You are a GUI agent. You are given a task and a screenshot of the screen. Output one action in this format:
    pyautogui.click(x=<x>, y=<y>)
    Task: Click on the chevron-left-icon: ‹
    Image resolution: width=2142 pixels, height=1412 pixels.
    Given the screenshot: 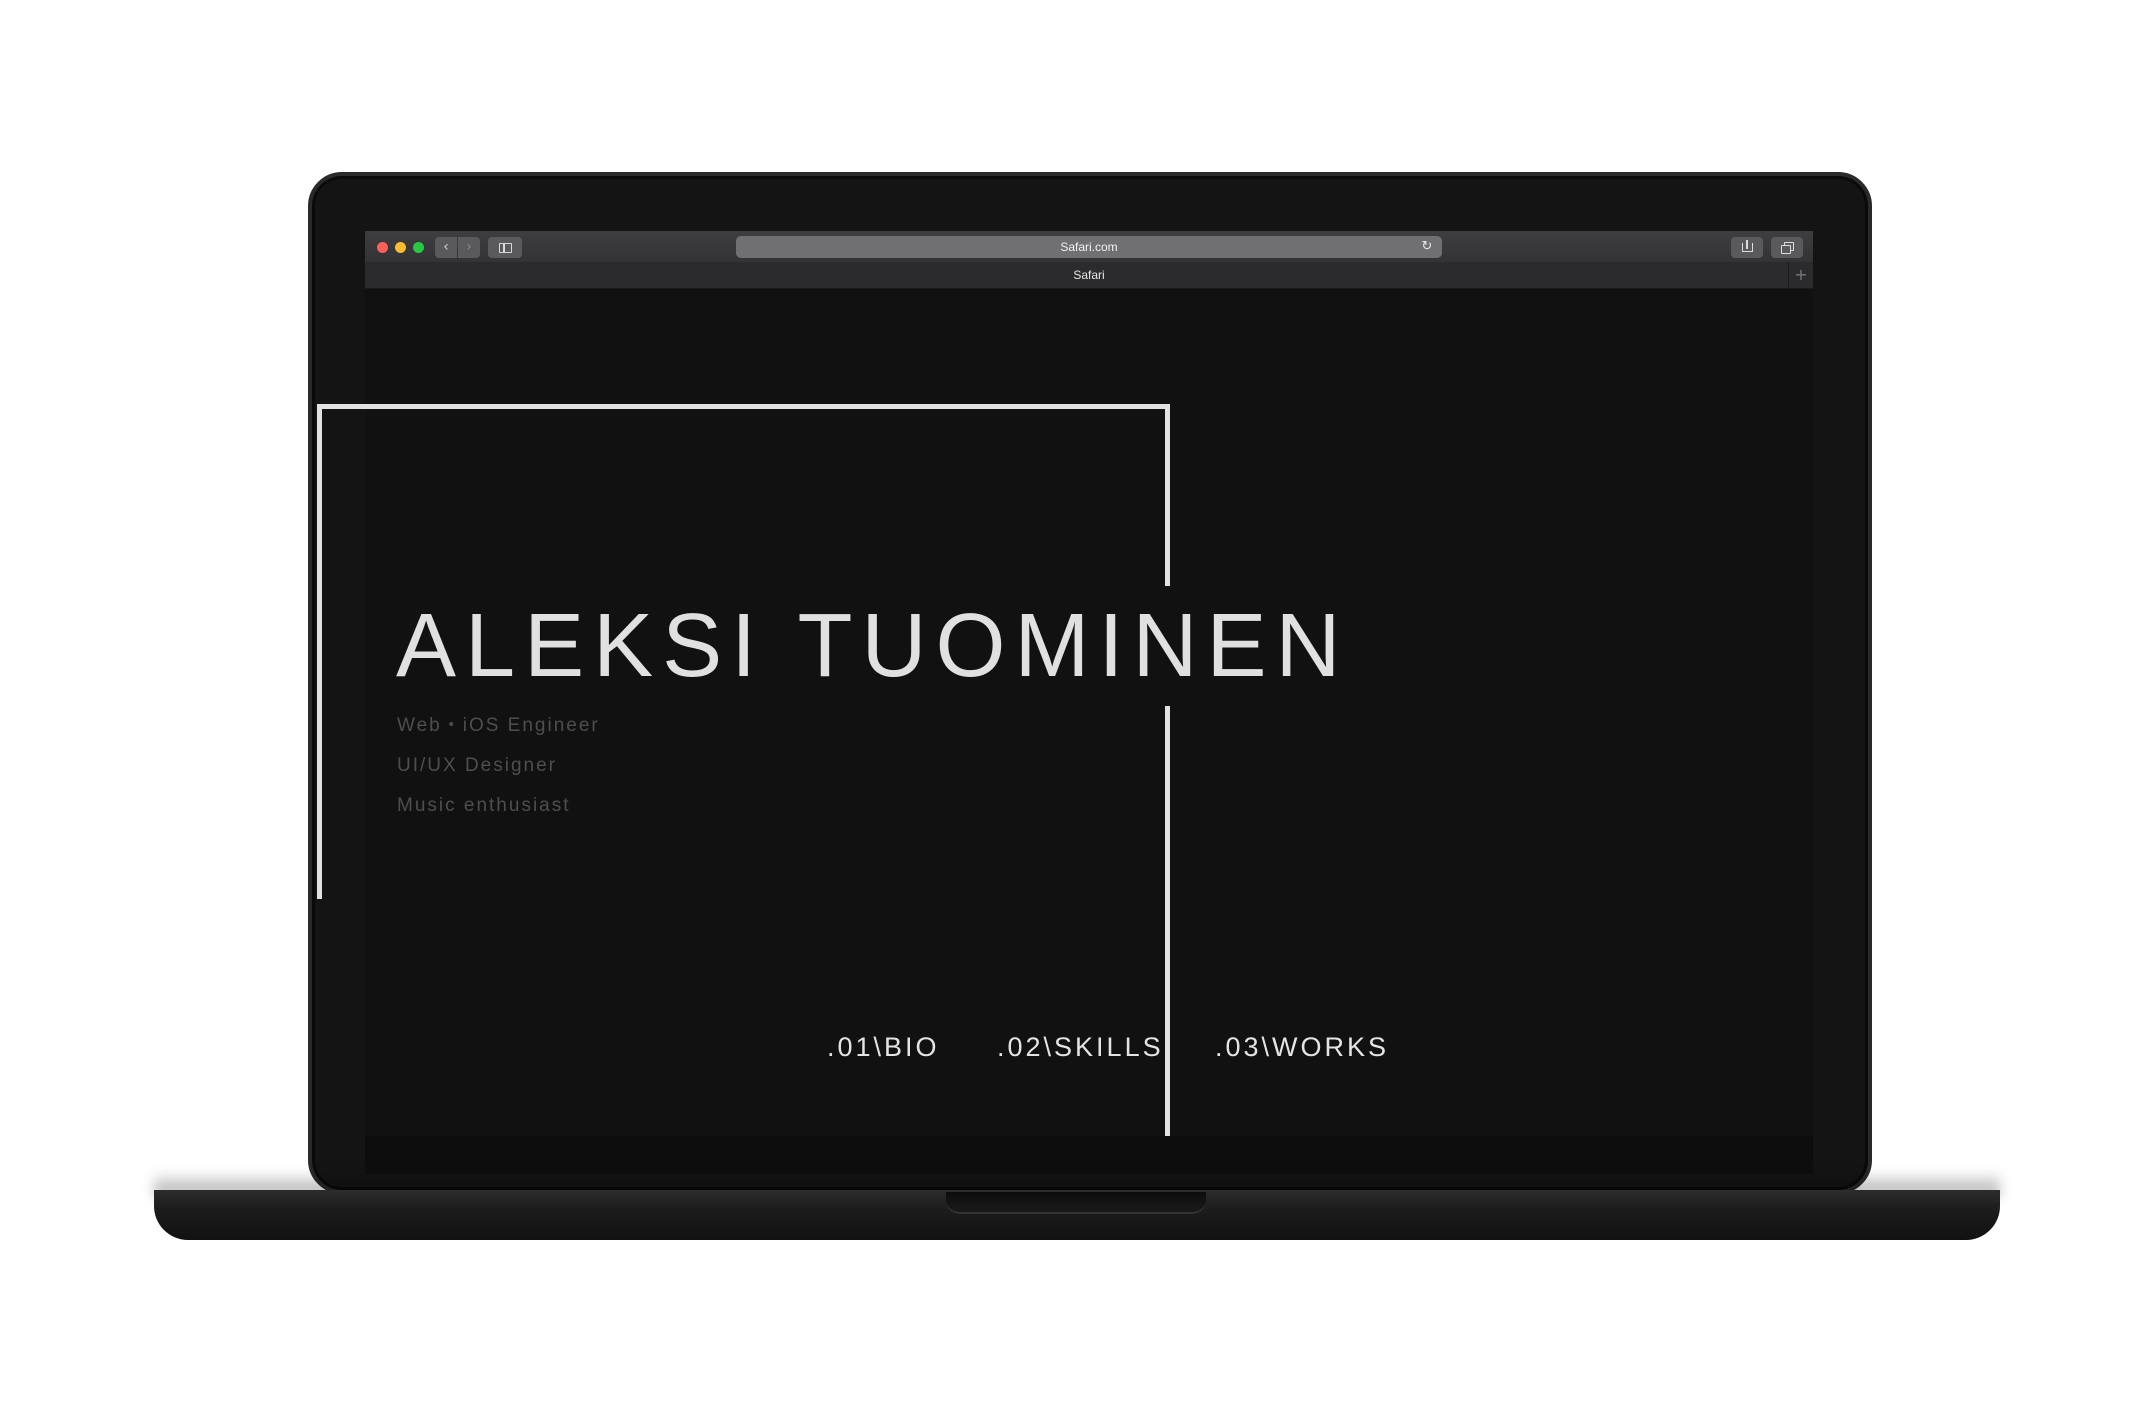 What is the action you would take?
    pyautogui.click(x=446, y=247)
    